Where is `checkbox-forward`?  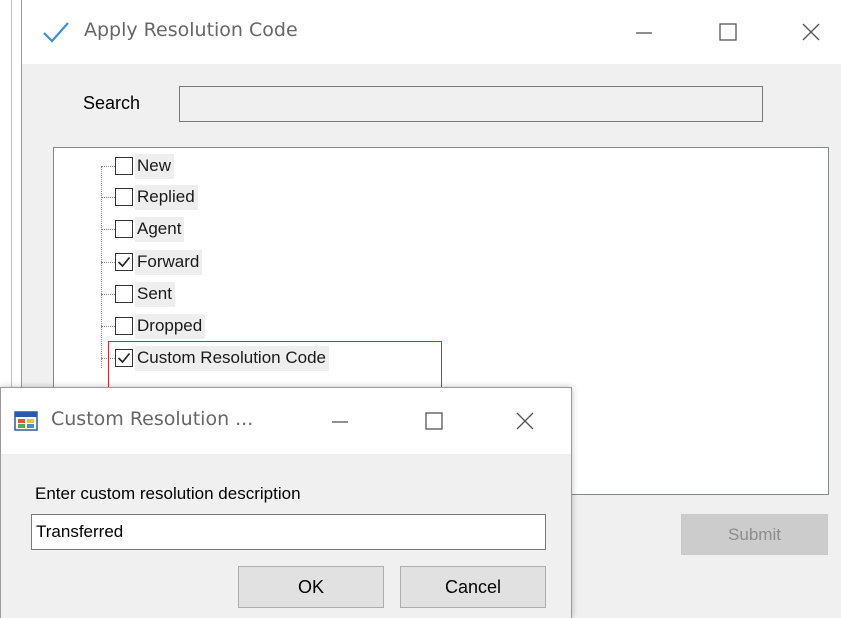 checkbox-forward is located at coordinates (124, 262).